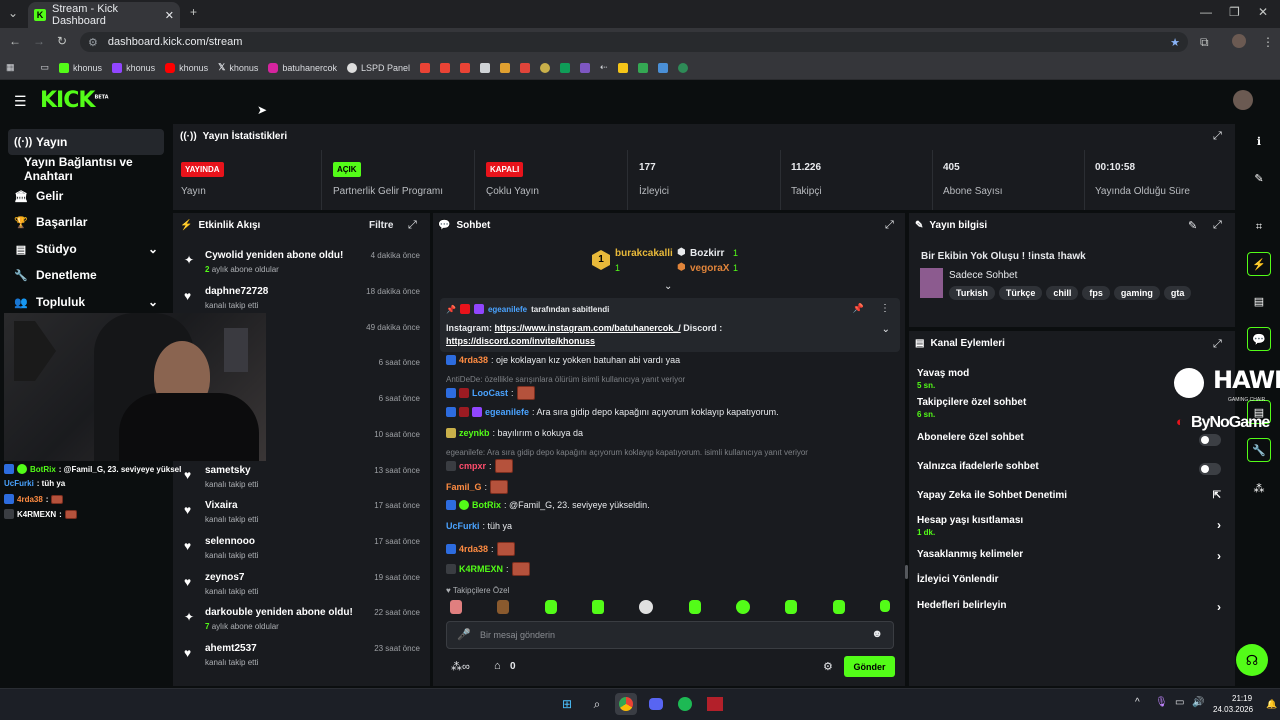 The image size is (1280, 720). Describe the element at coordinates (74, 100) in the screenshot. I see `kick-logo: KICKBETA` at that location.